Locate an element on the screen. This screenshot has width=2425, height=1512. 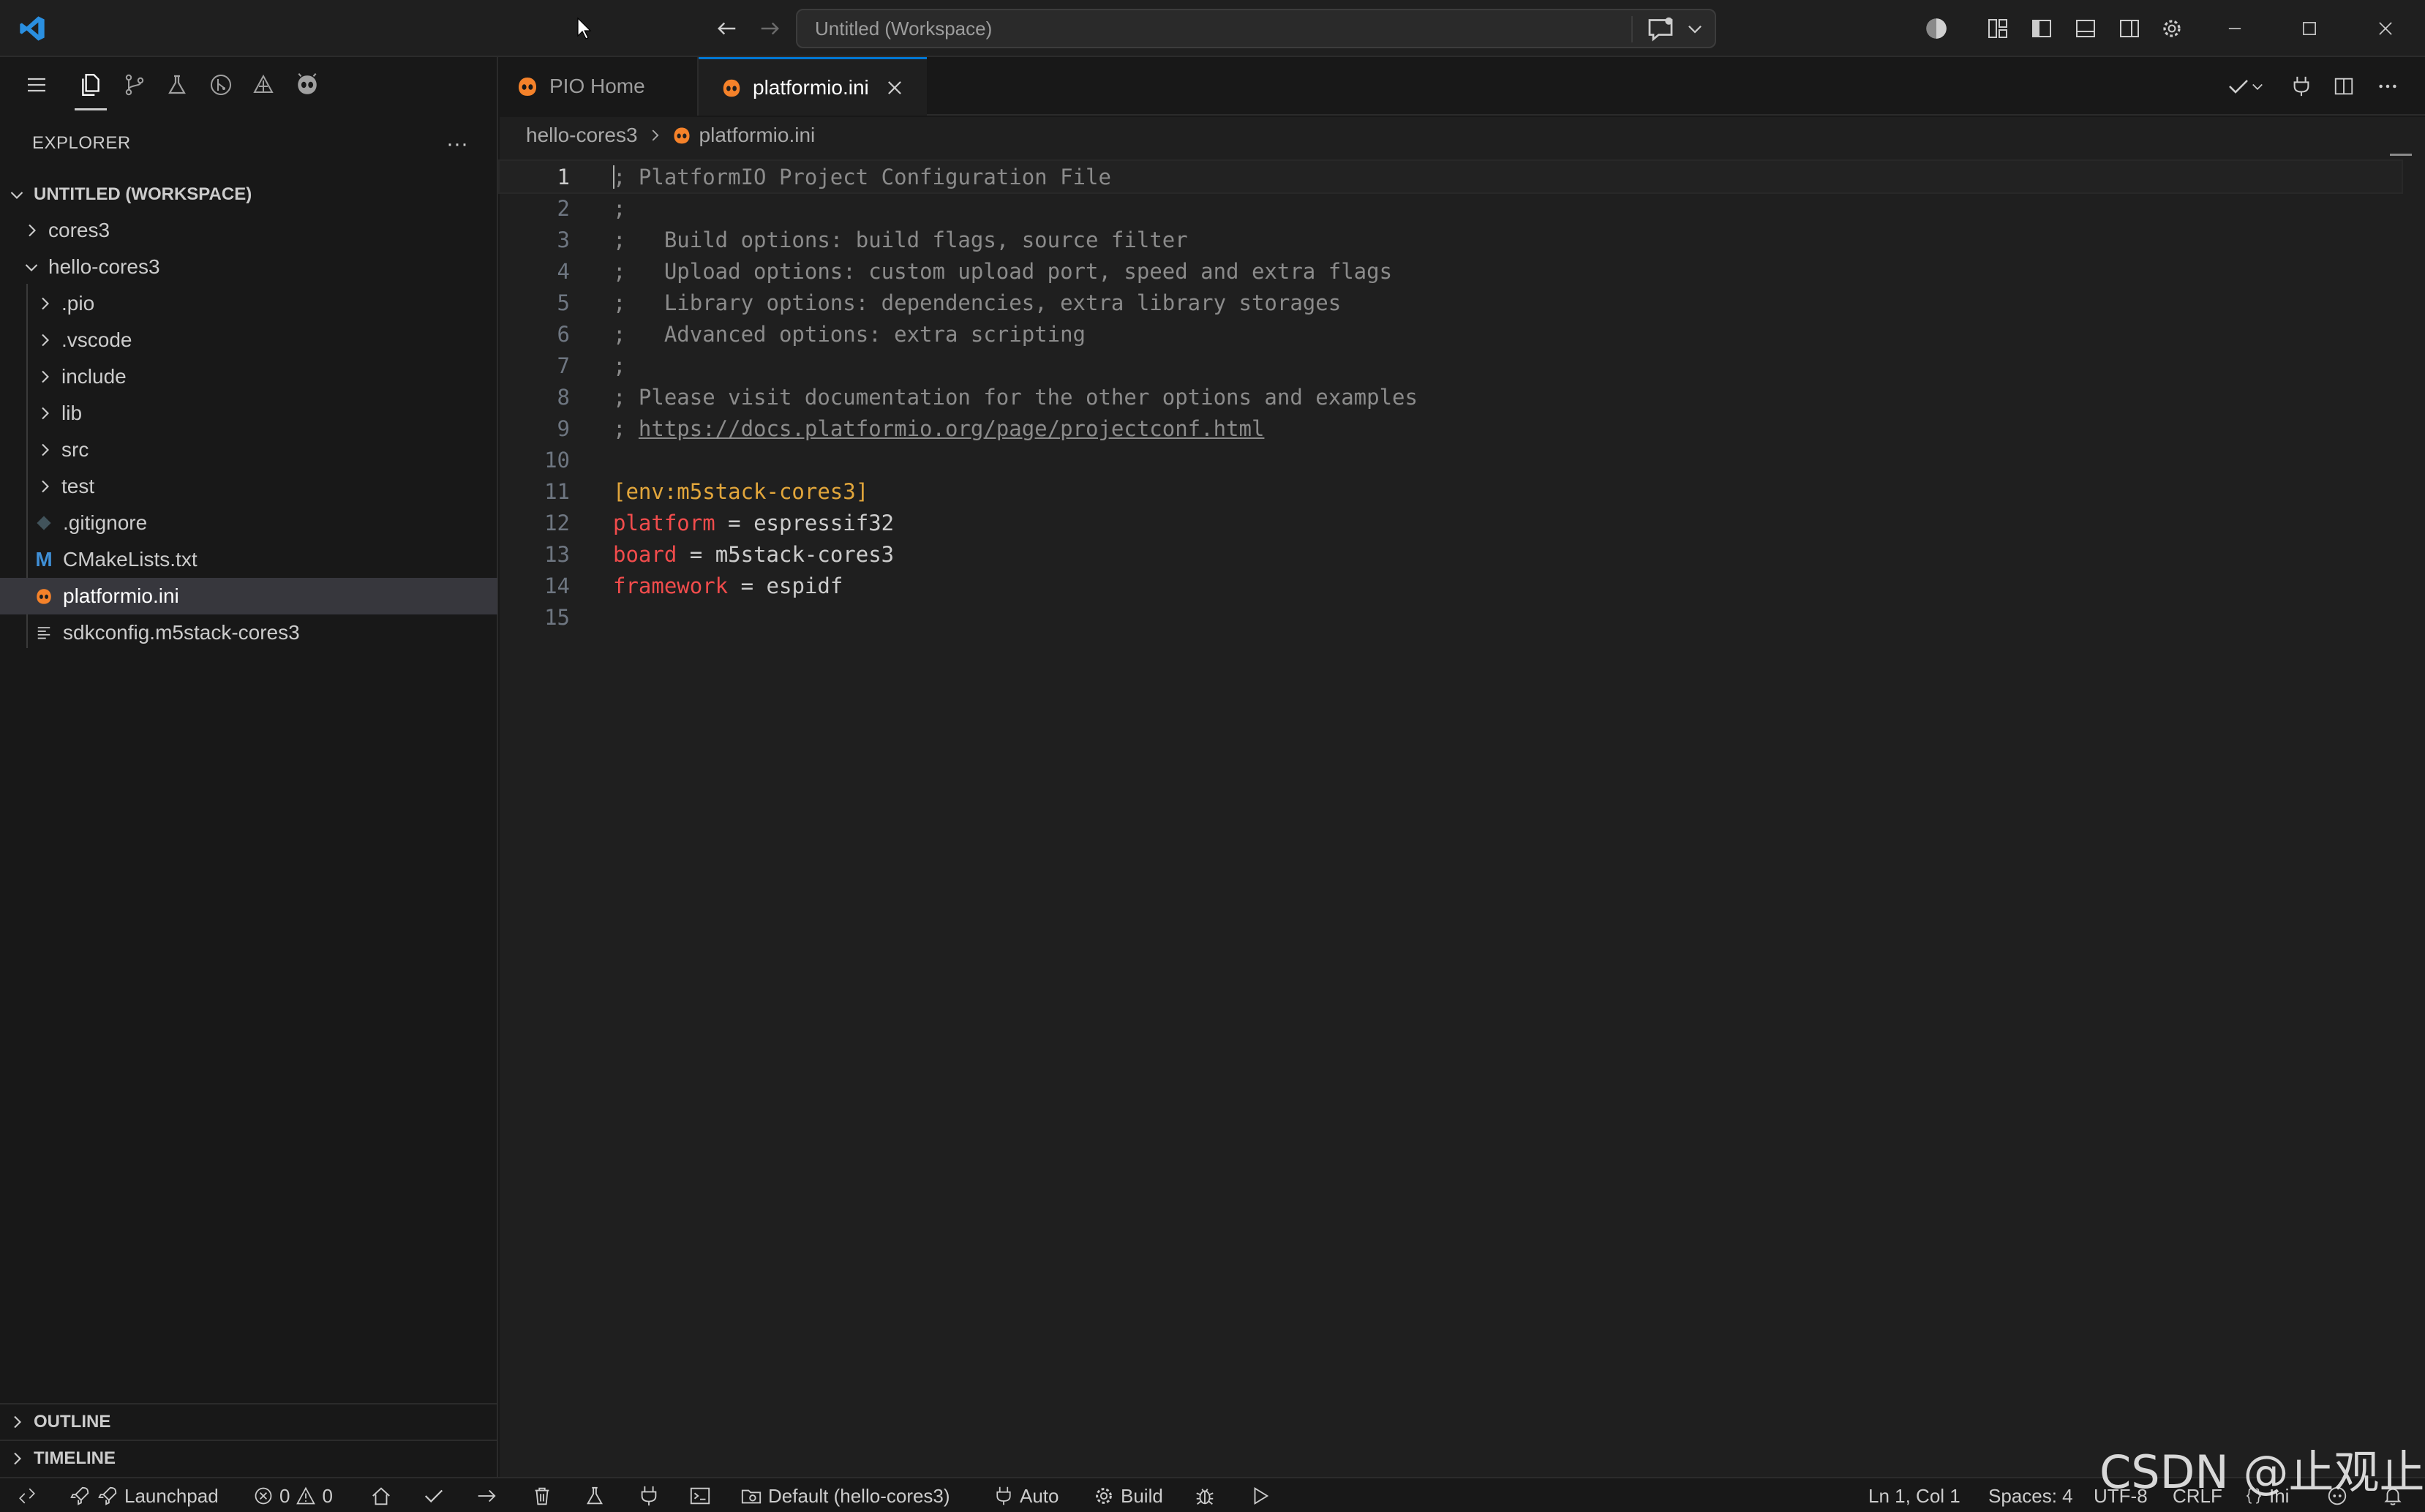
build-item: Build is located at coordinates (1128, 1495).